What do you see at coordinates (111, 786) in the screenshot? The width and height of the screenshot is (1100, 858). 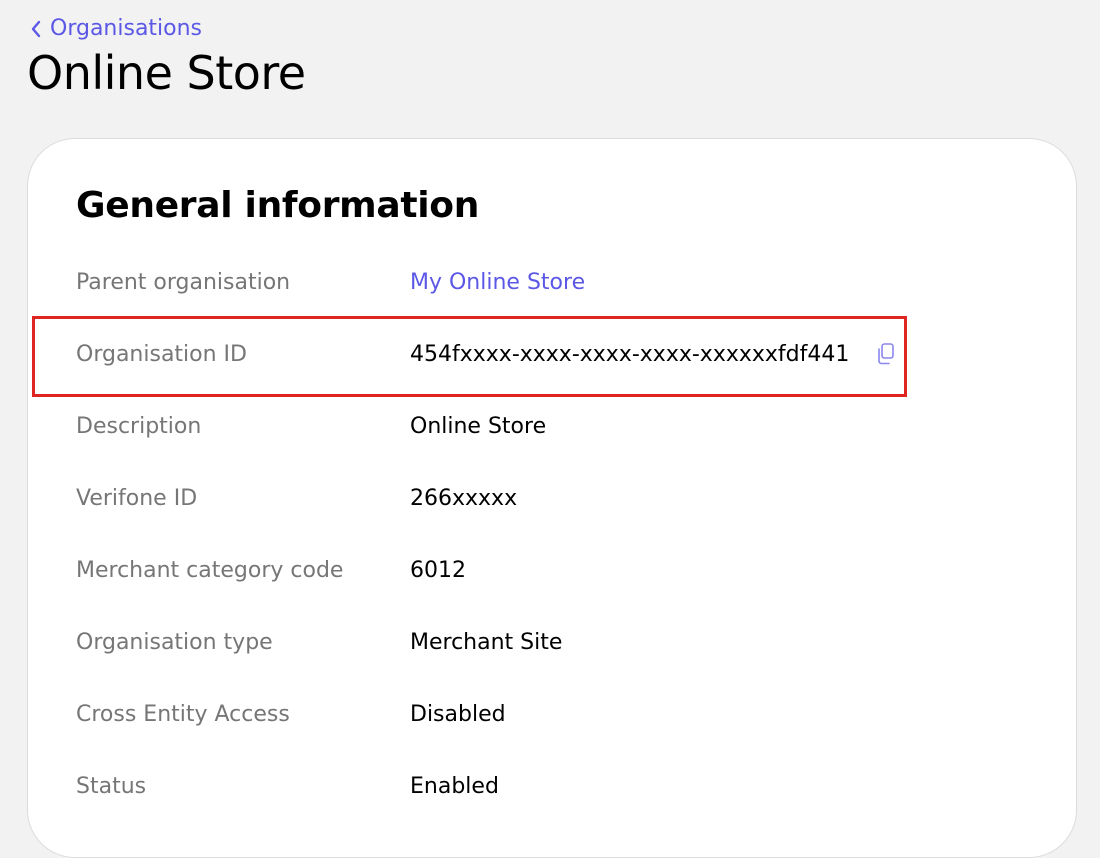 I see `row-label: Status` at bounding box center [111, 786].